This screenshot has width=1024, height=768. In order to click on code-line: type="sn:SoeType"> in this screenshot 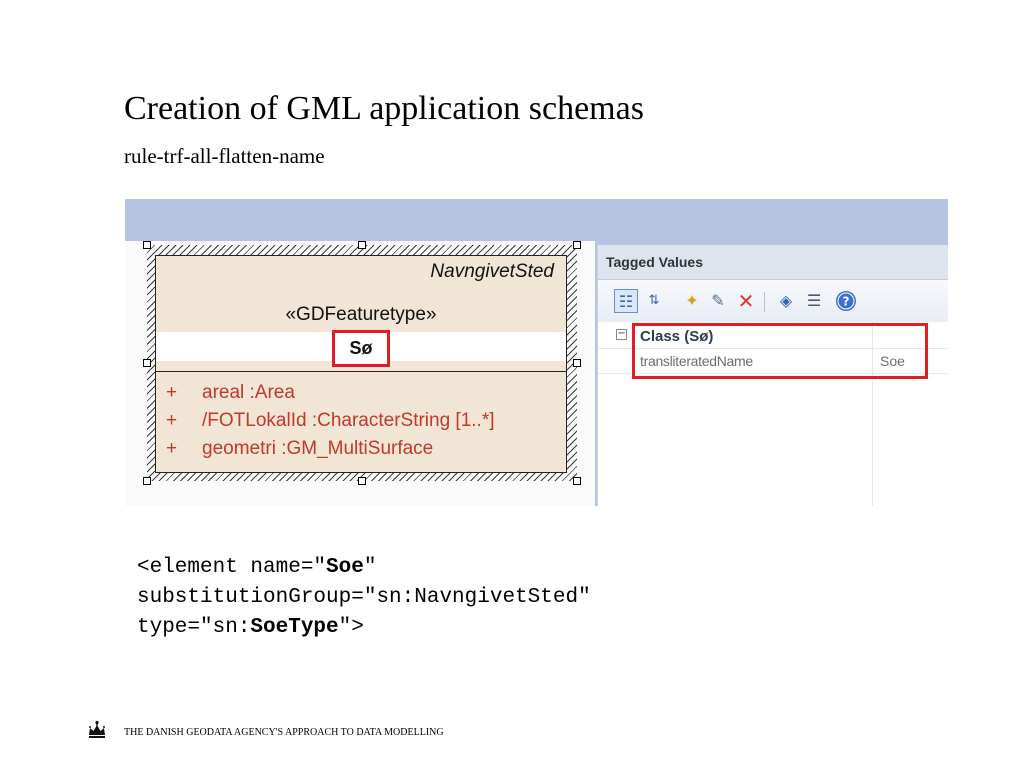, I will do `click(364, 628)`.